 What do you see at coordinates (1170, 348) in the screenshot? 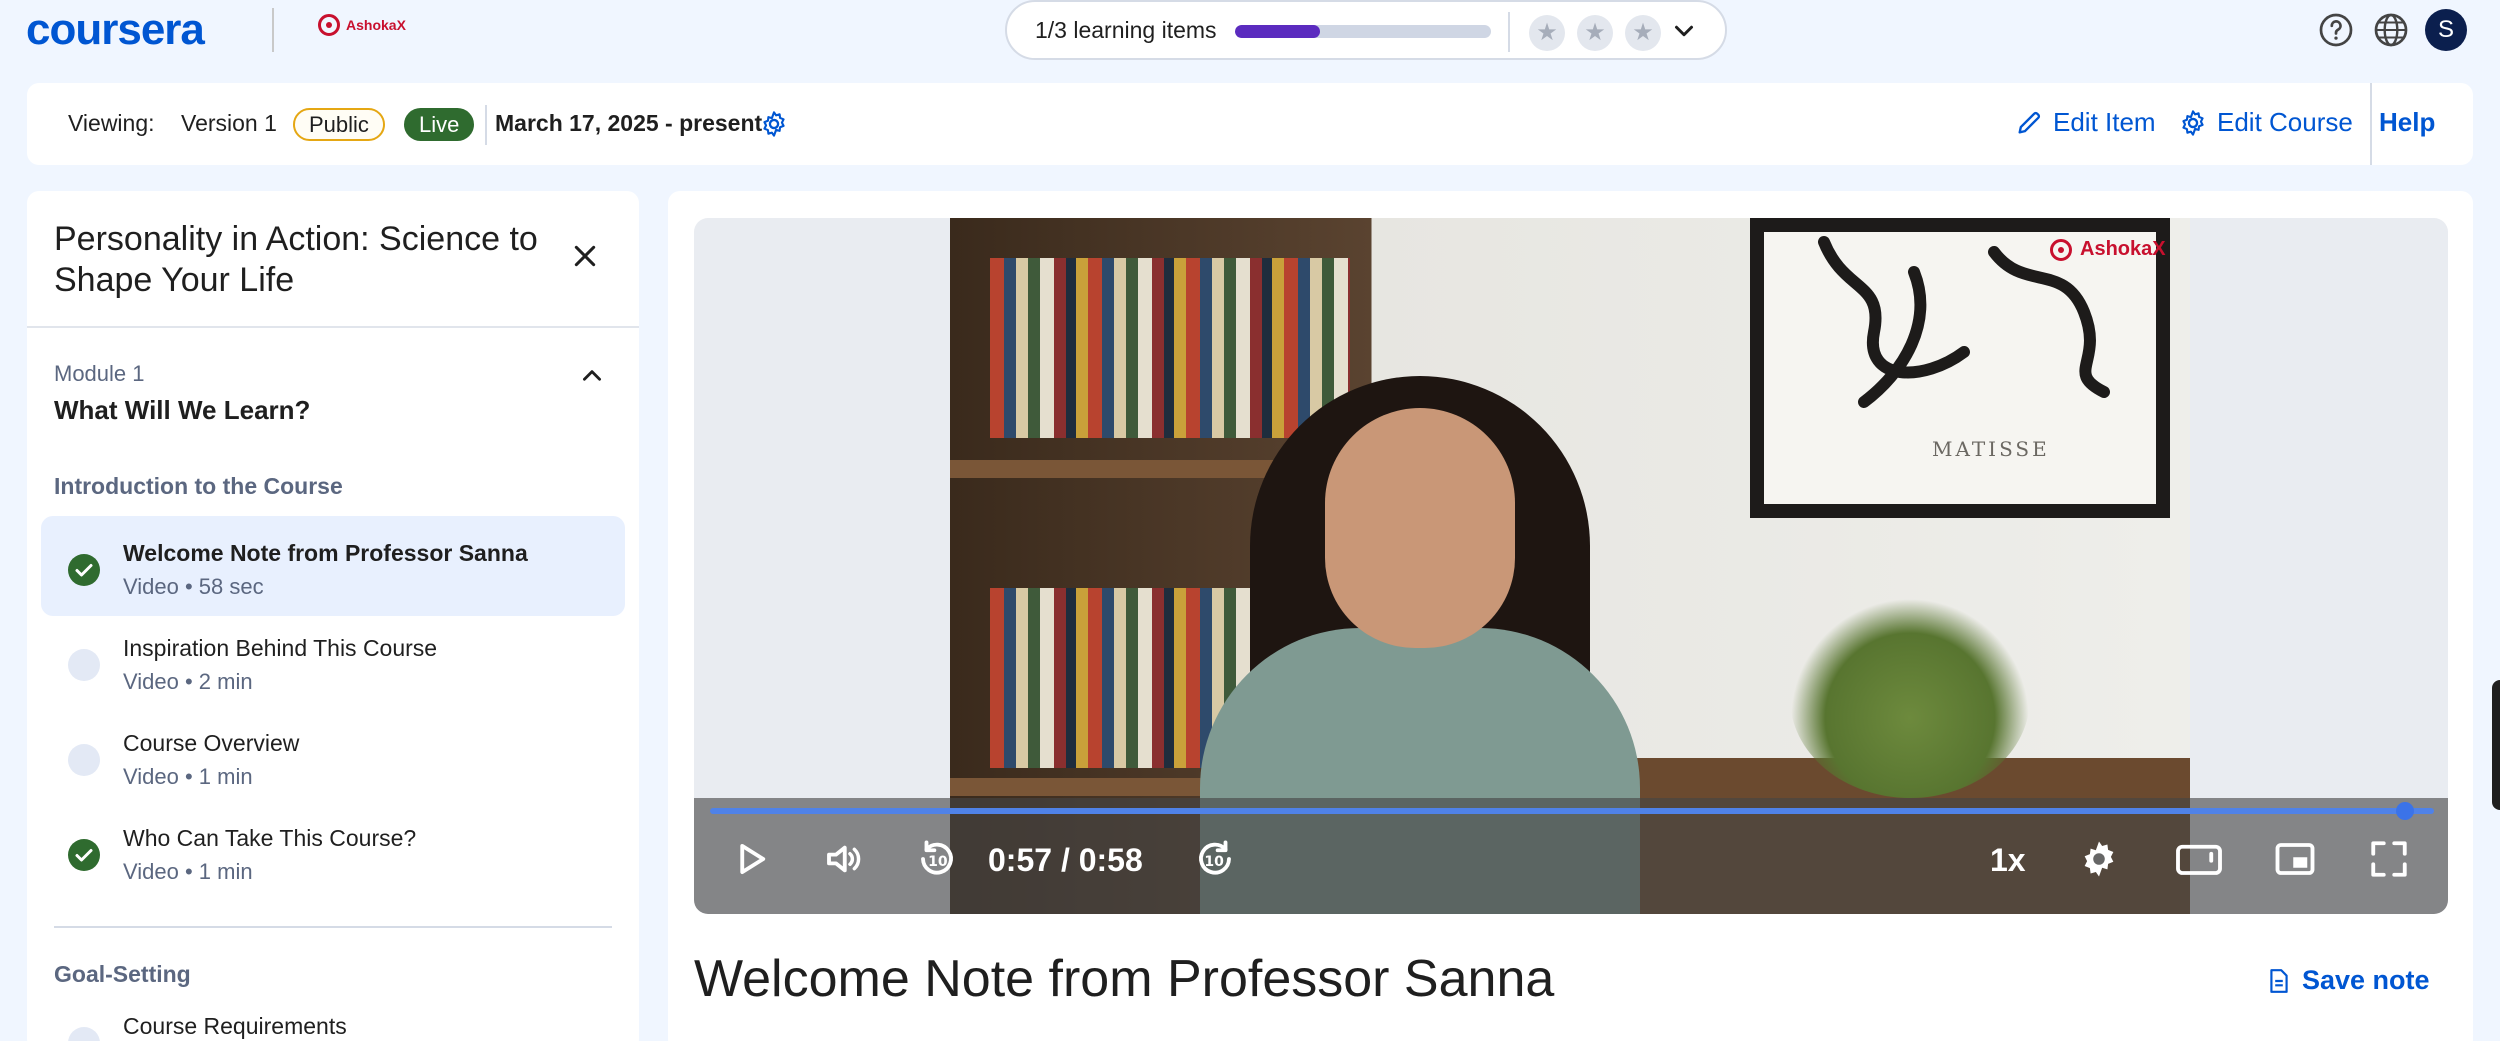
I see `bookshelf-books` at bounding box center [1170, 348].